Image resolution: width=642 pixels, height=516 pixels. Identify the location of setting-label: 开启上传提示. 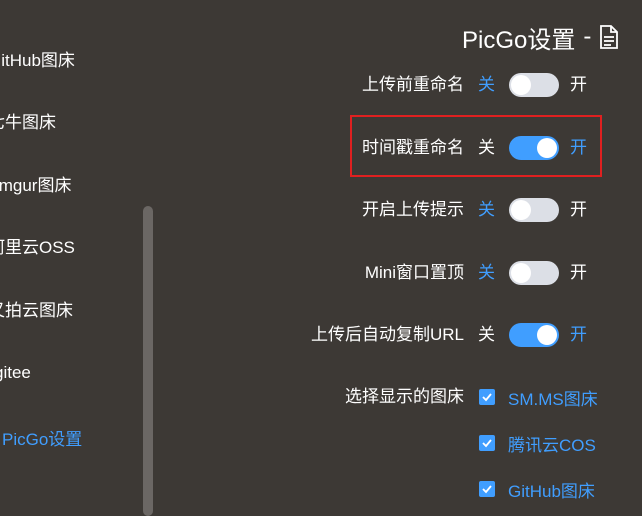
(413, 209).